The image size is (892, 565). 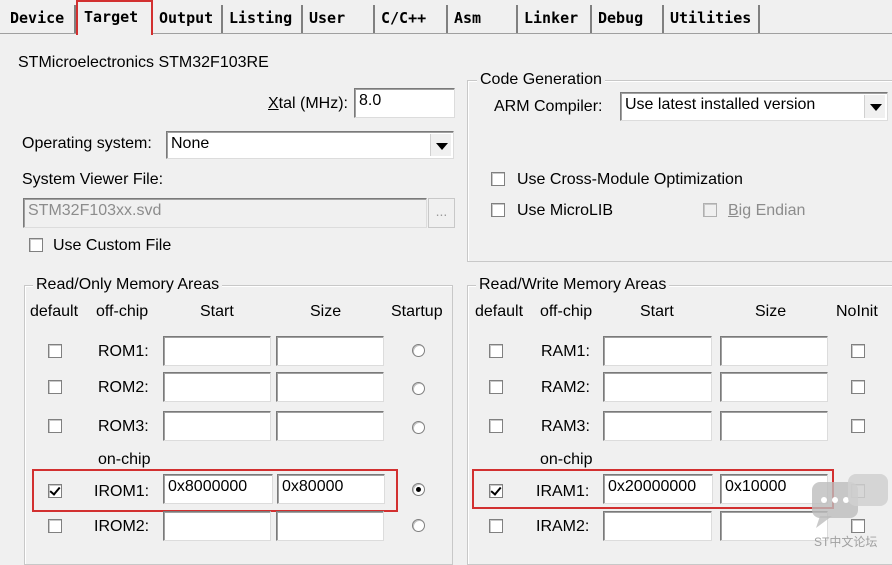 I want to click on tab-target: Target, so click(x=114, y=17).